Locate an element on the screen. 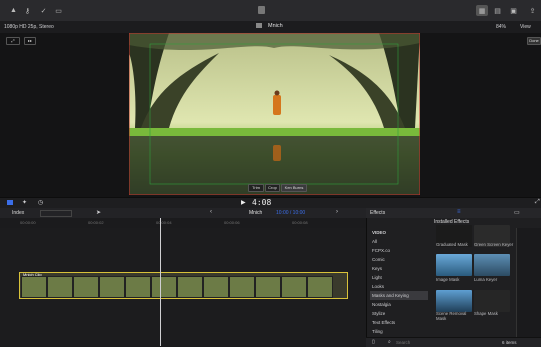  wand-icon: ✦ is located at coordinates (24, 202).